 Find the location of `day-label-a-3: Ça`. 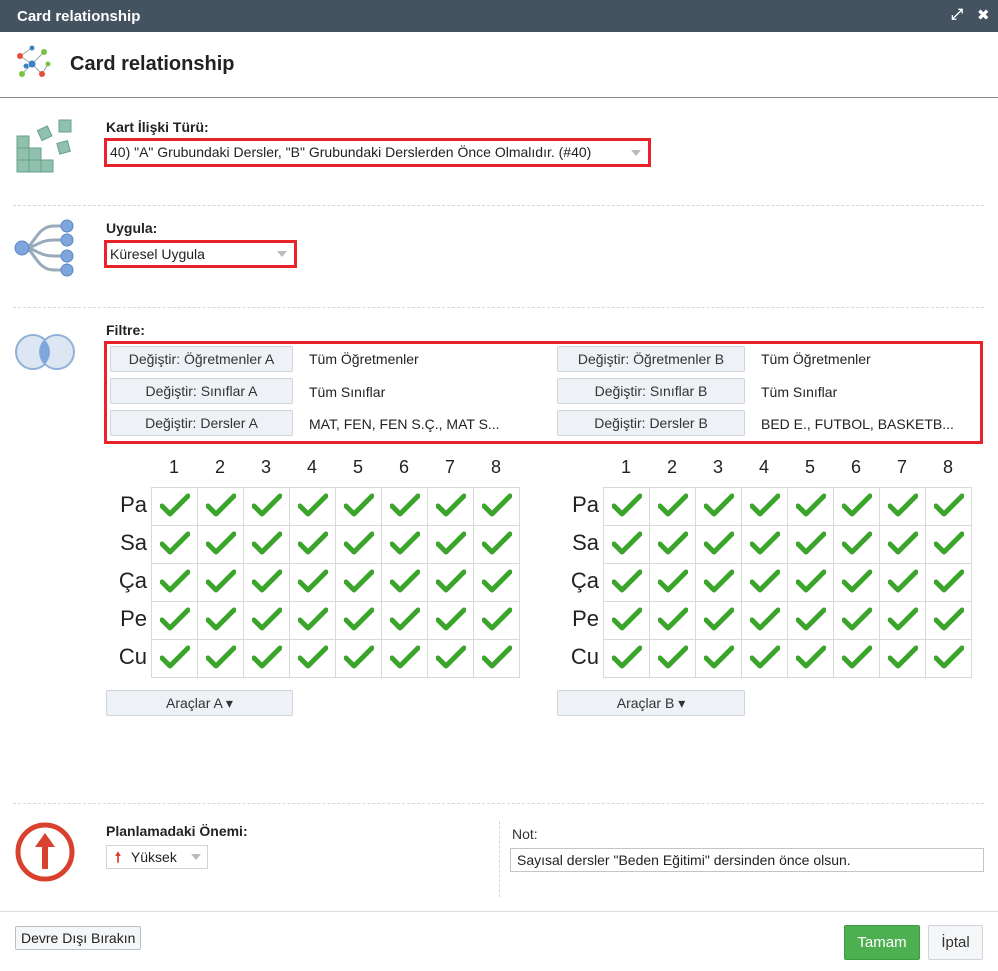

day-label-a-3: Ça is located at coordinates (127, 581).